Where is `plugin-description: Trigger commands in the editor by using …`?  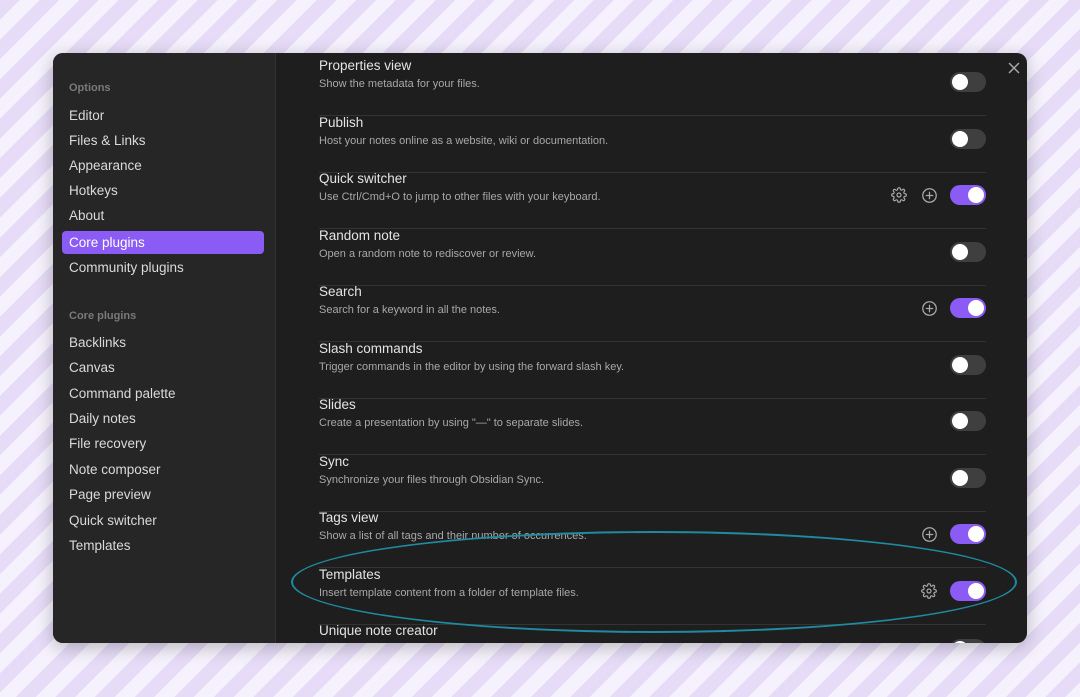 plugin-description: Trigger commands in the editor by using … is located at coordinates (472, 366).